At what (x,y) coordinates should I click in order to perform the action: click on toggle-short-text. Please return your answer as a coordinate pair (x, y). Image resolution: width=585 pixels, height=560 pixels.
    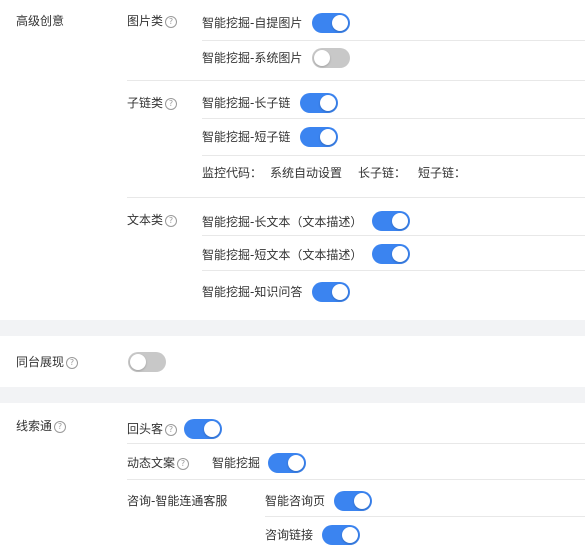
    Looking at the image, I should click on (391, 254).